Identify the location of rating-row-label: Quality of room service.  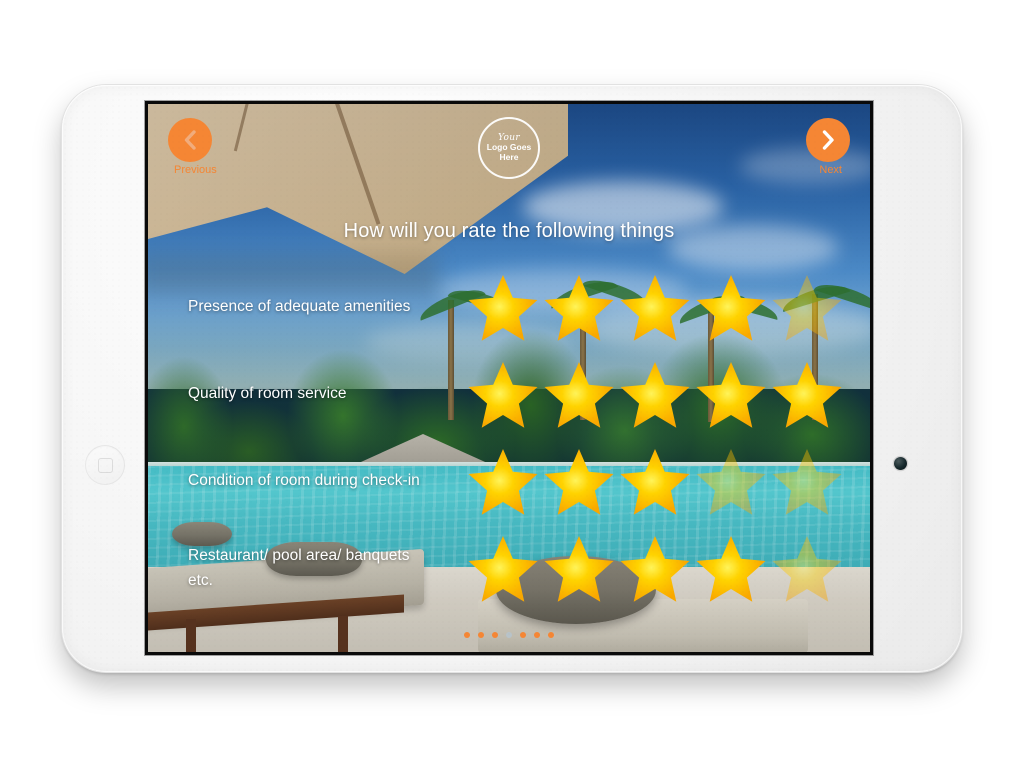
(267, 394).